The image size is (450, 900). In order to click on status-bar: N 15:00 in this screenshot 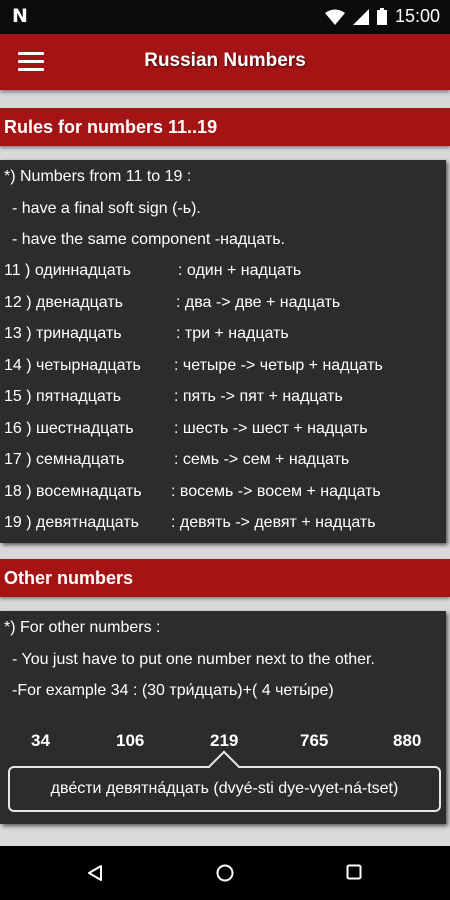, I will do `click(225, 17)`.